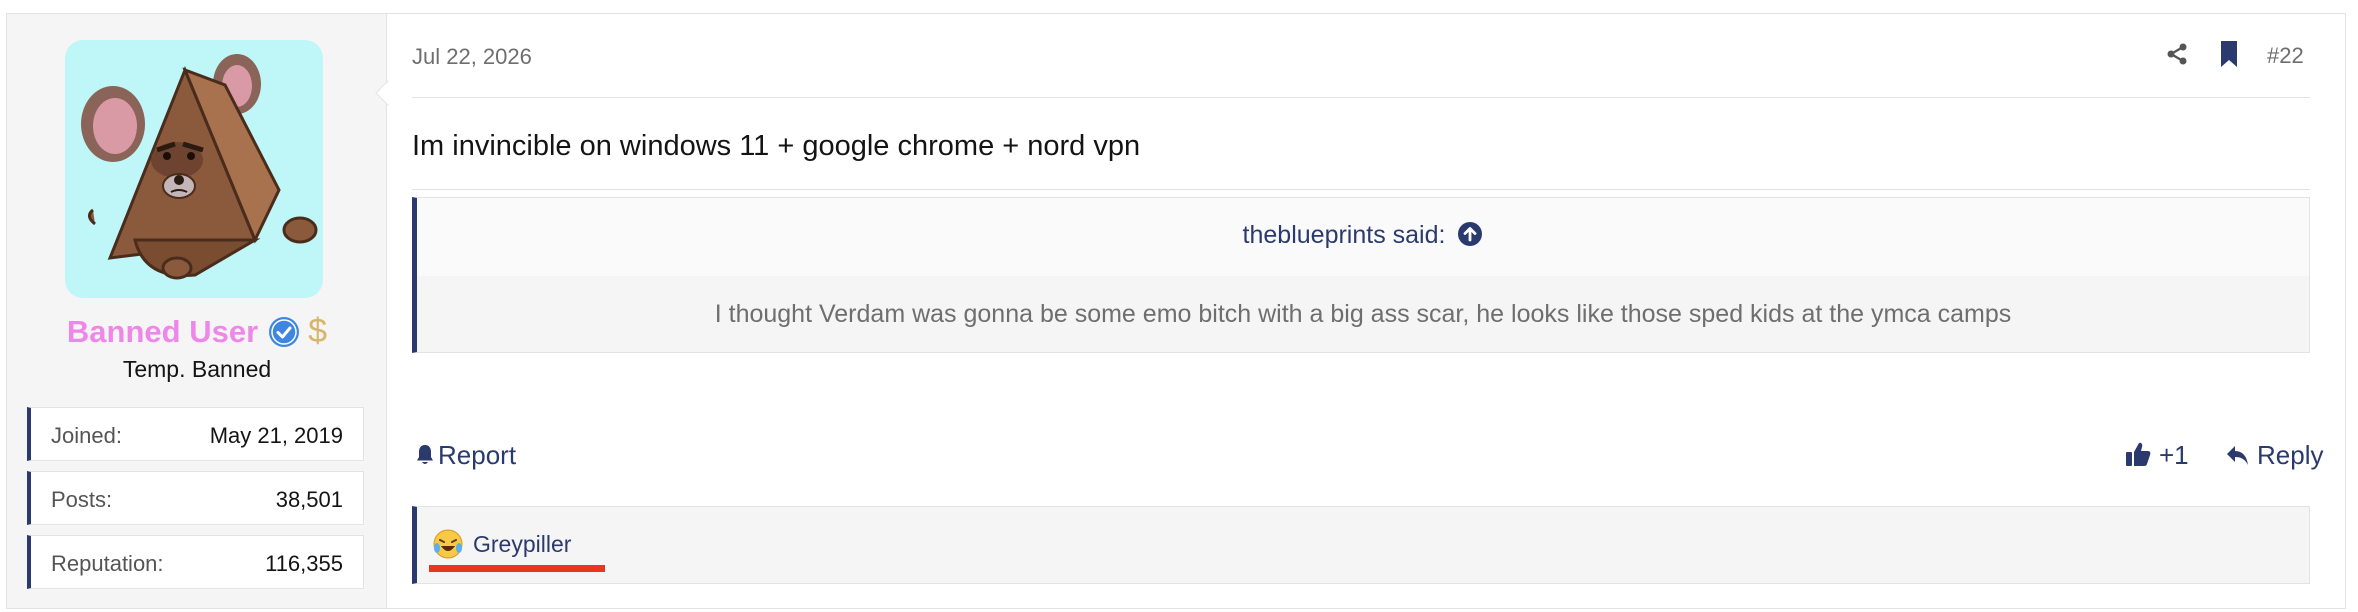 The height and width of the screenshot is (612, 2358). Describe the element at coordinates (195, 498) in the screenshot. I see `stat-posts: Posts: 38,501` at that location.